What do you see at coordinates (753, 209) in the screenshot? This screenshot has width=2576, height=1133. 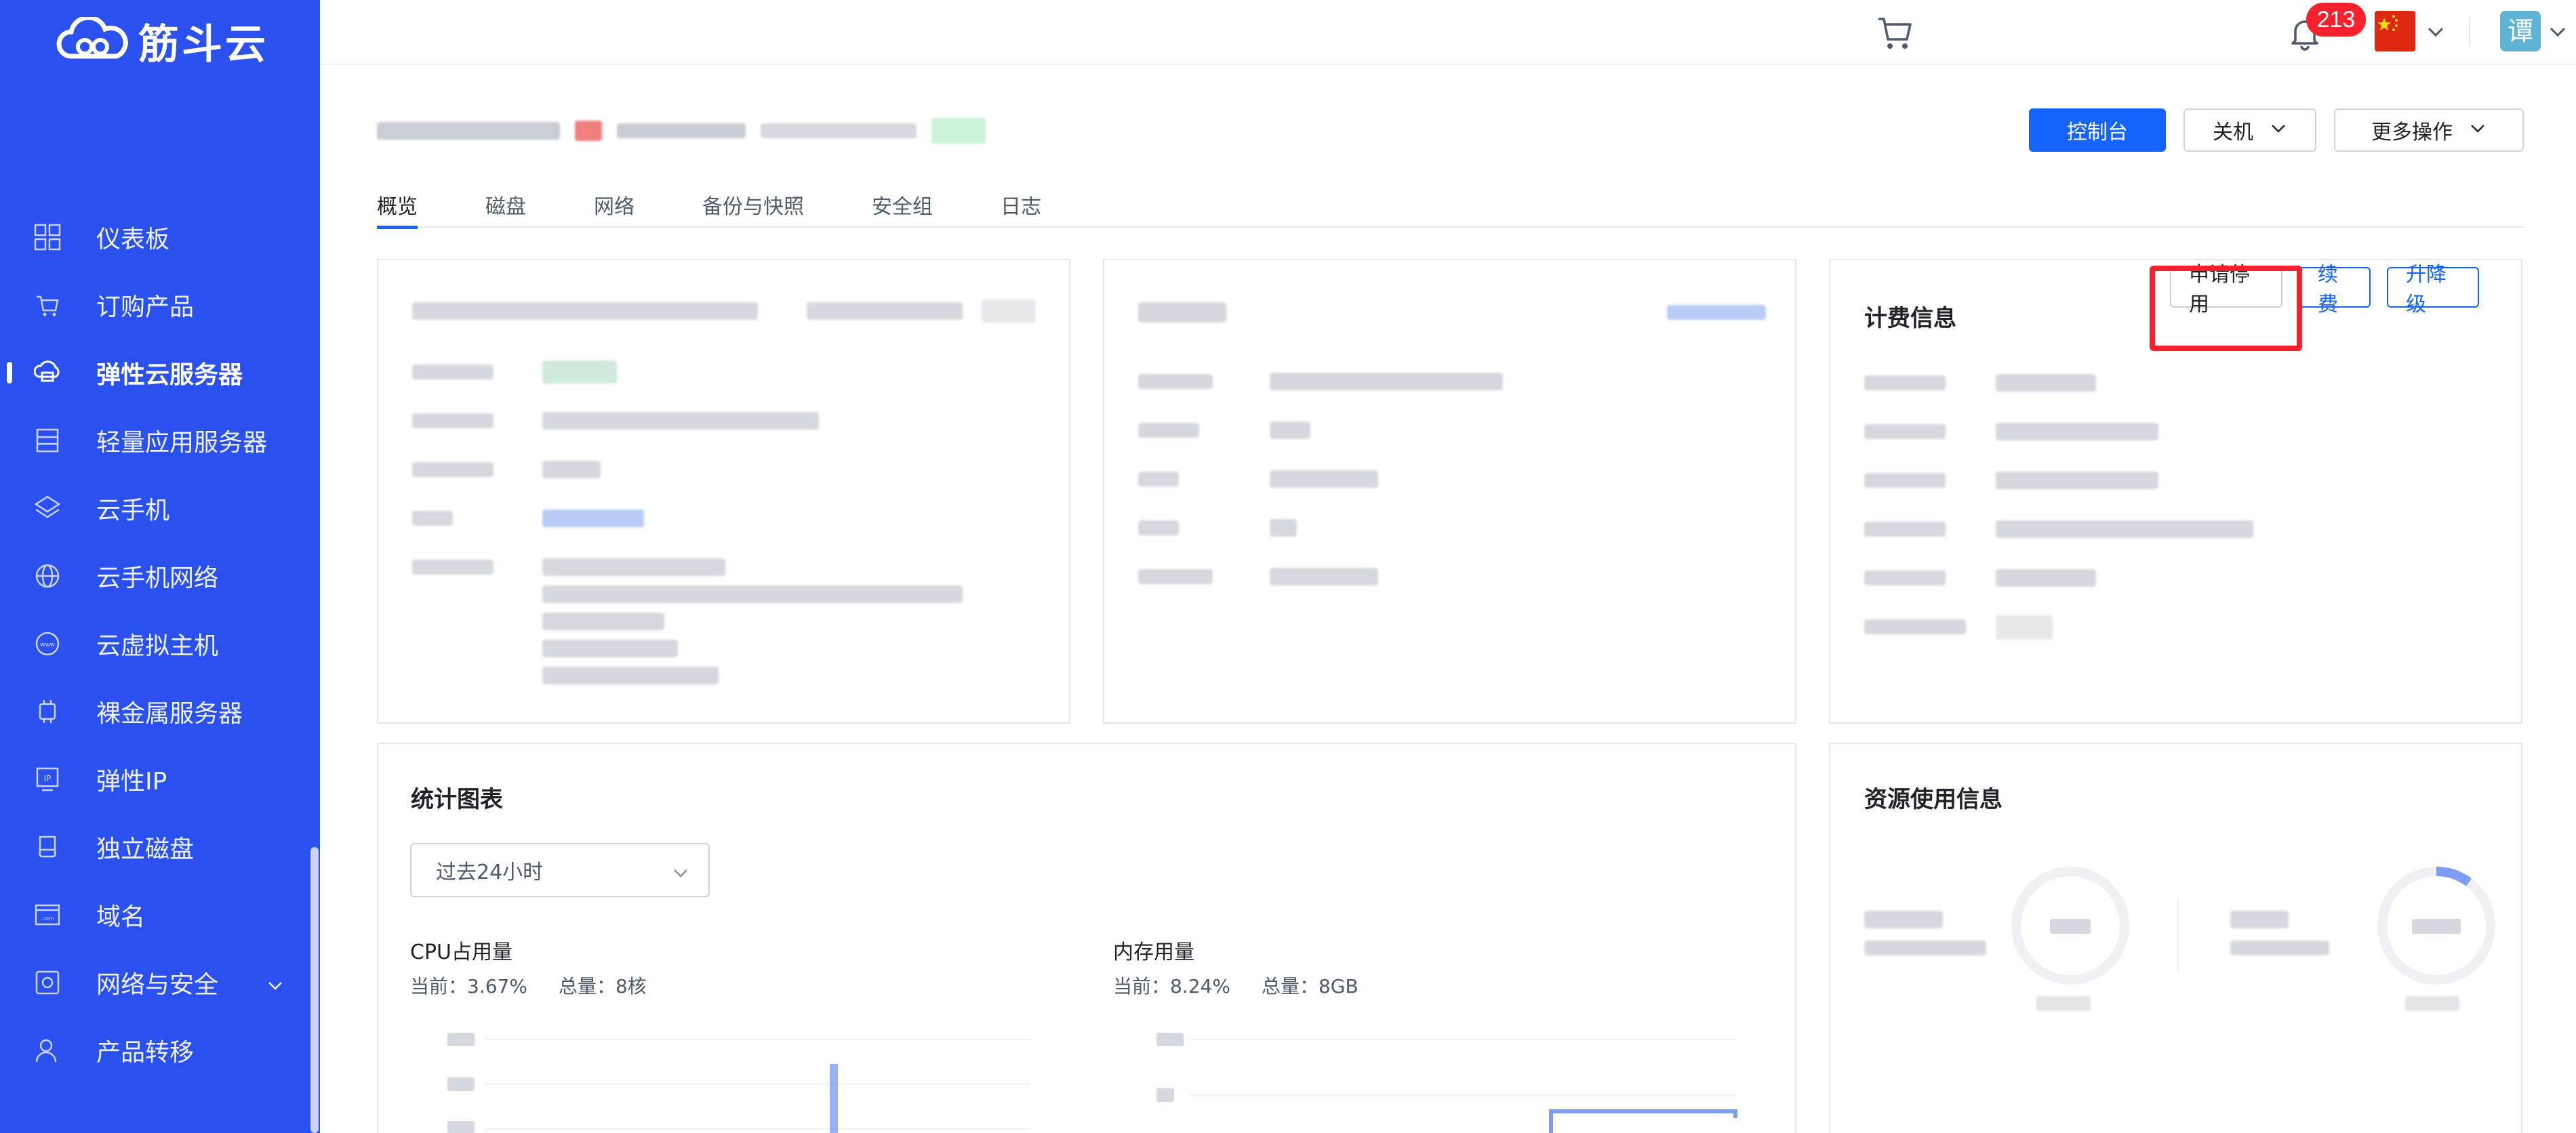 I see `tab-backup-snapshot: 备份与快照` at bounding box center [753, 209].